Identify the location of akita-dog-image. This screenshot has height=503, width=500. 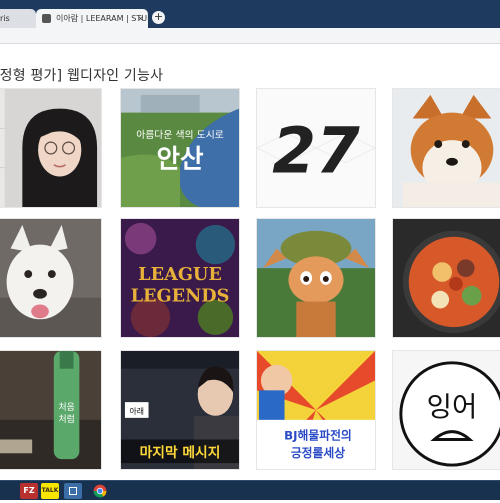
(446, 148).